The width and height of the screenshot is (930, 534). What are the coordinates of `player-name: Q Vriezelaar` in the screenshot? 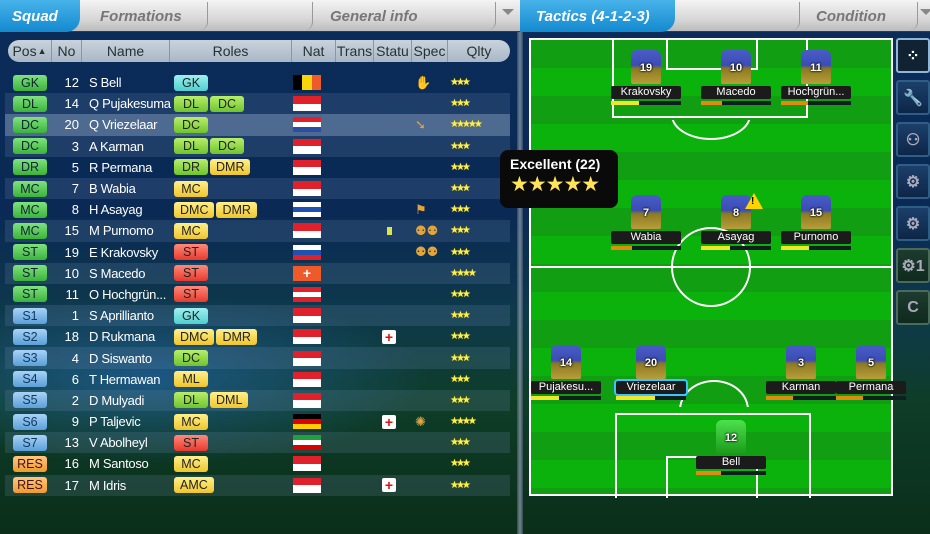 It's located at (129, 124).